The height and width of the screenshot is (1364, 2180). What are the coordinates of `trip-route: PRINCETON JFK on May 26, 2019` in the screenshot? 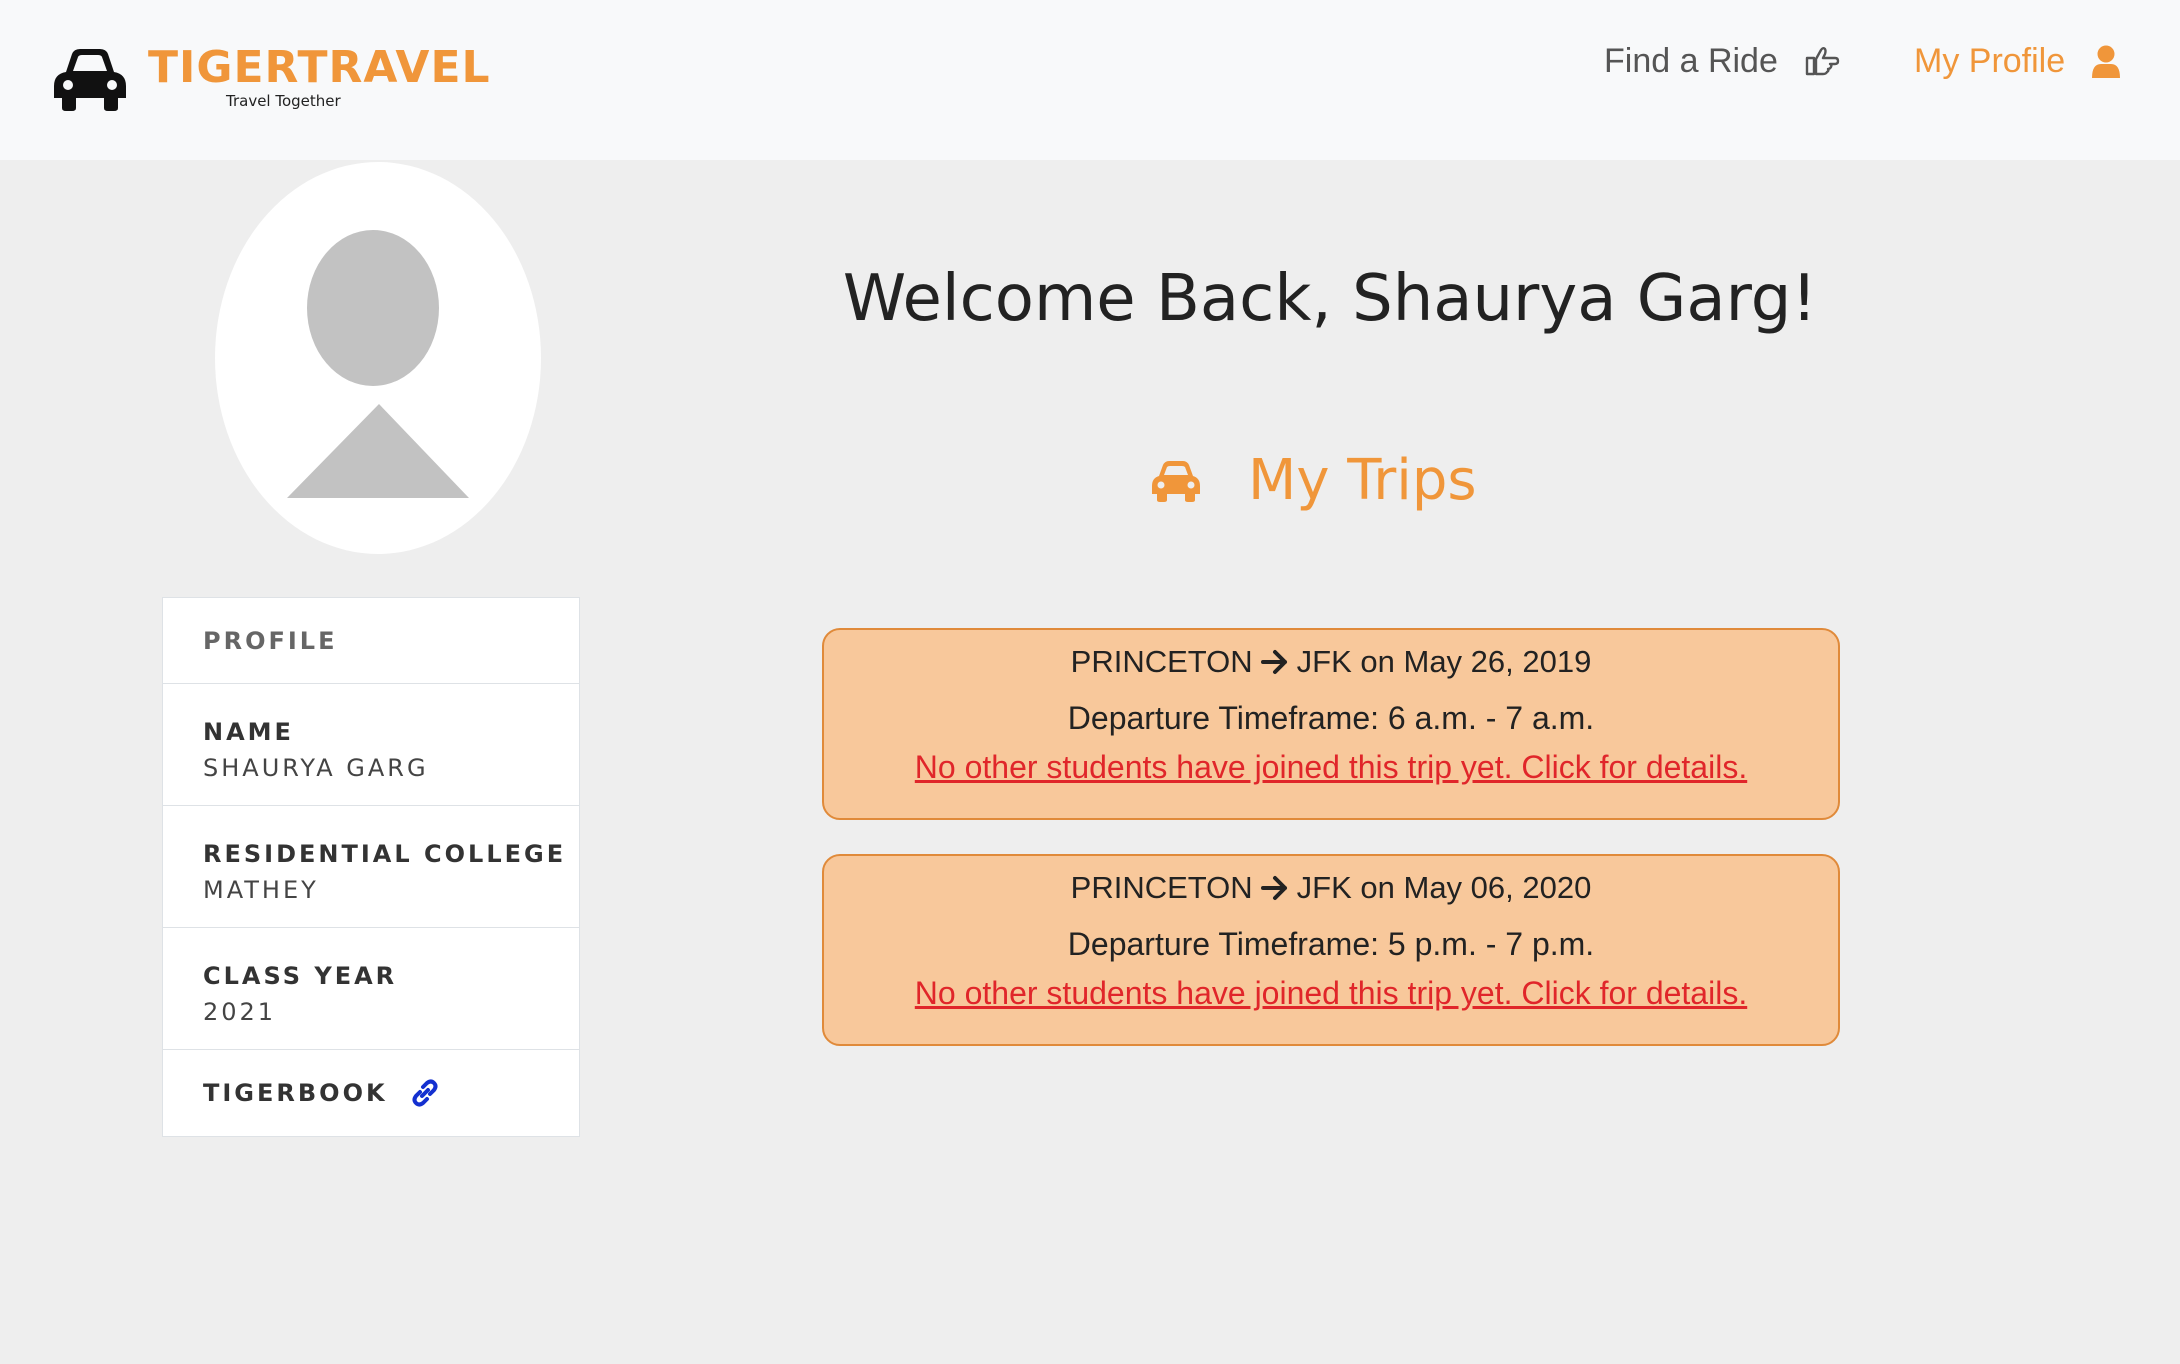 It's located at (1331, 662).